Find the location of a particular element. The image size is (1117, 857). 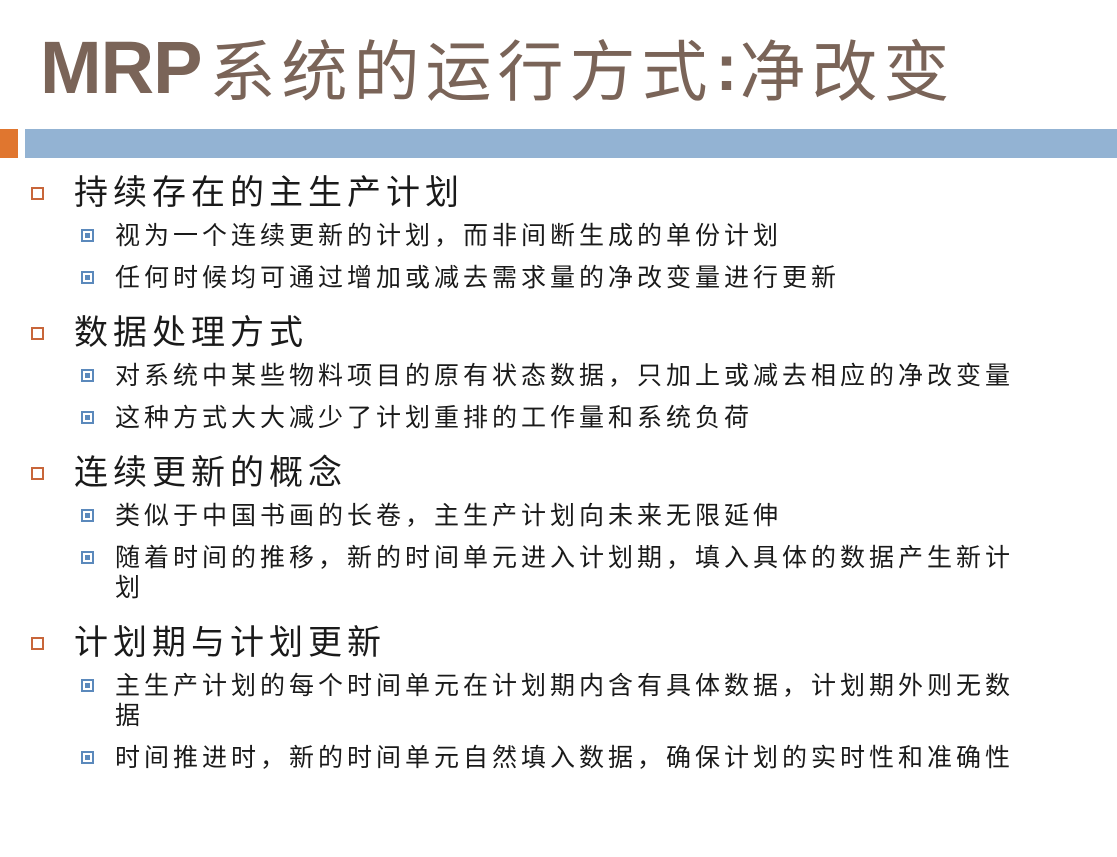

slide-title: MRP 系统的运行方式 : 净改变 is located at coordinates (497, 67).